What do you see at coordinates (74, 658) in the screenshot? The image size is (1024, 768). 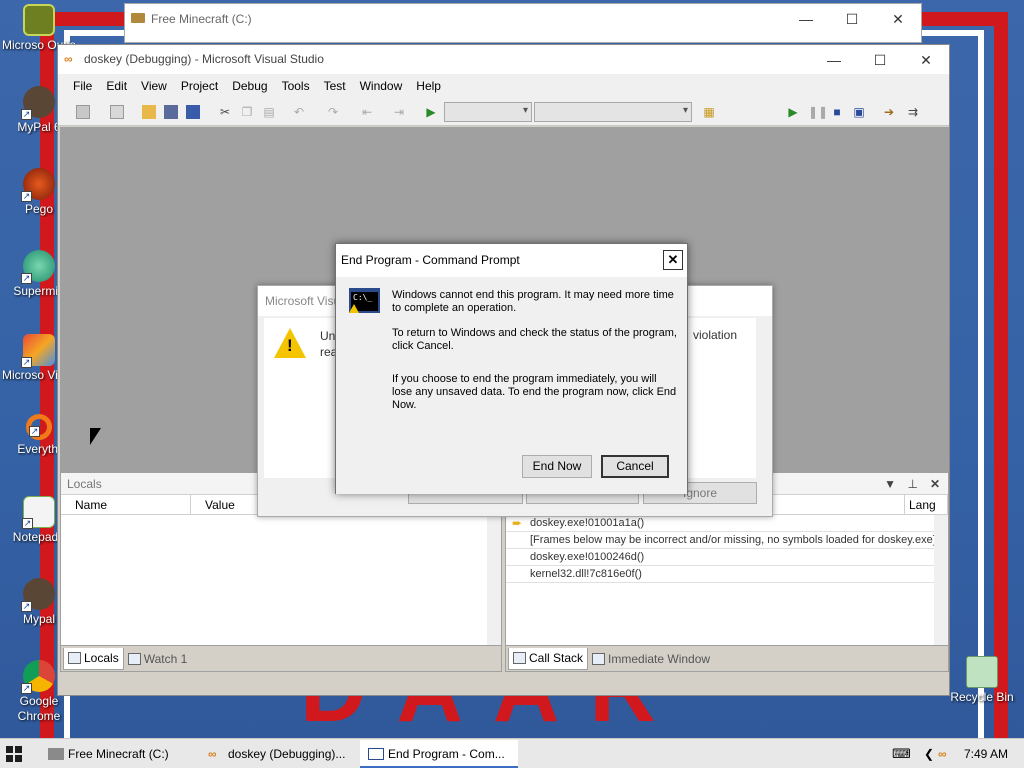 I see `locals-icon` at bounding box center [74, 658].